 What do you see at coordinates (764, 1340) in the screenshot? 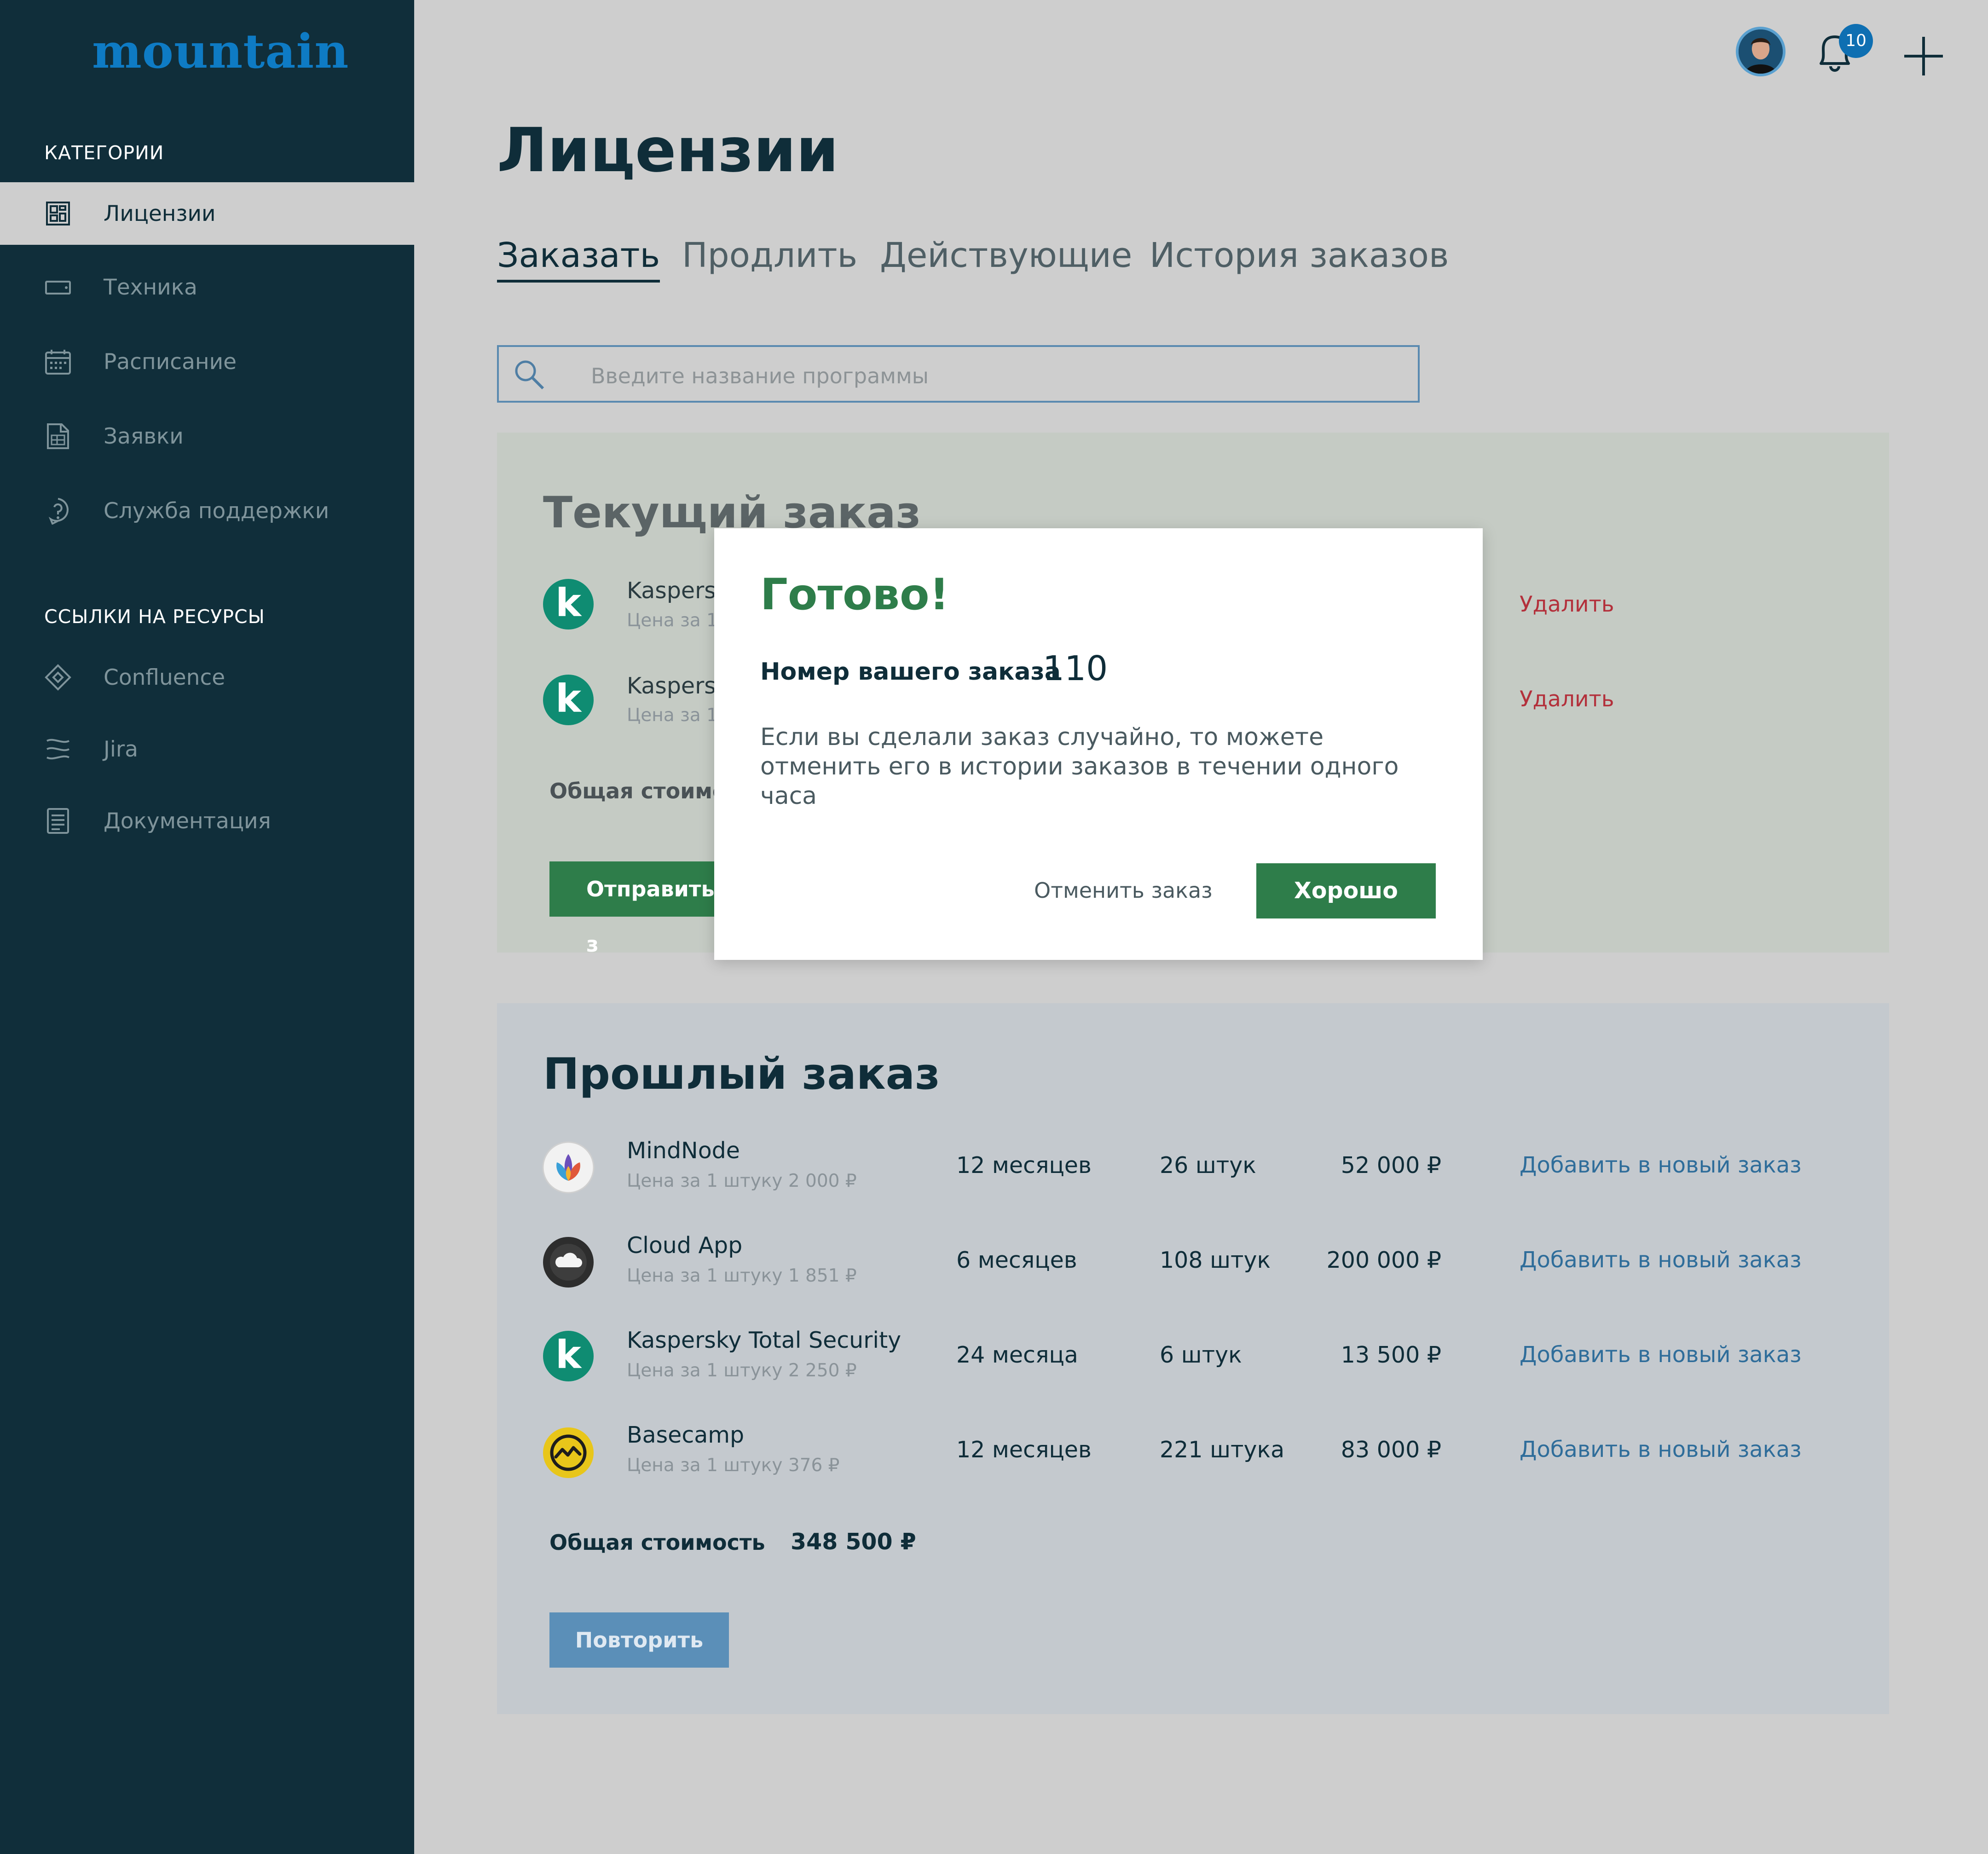
I see `product-name: Kaspersky Total Security` at bounding box center [764, 1340].